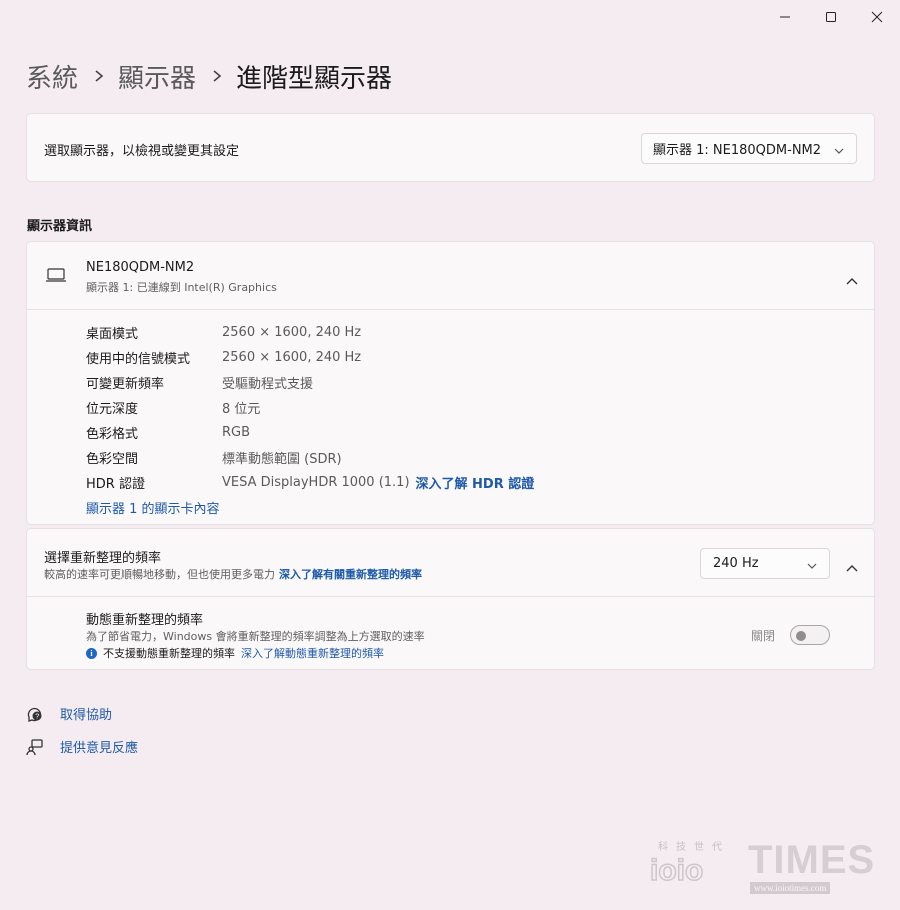  Describe the element at coordinates (241, 409) in the screenshot. I see `info-value: 8 位元` at that location.